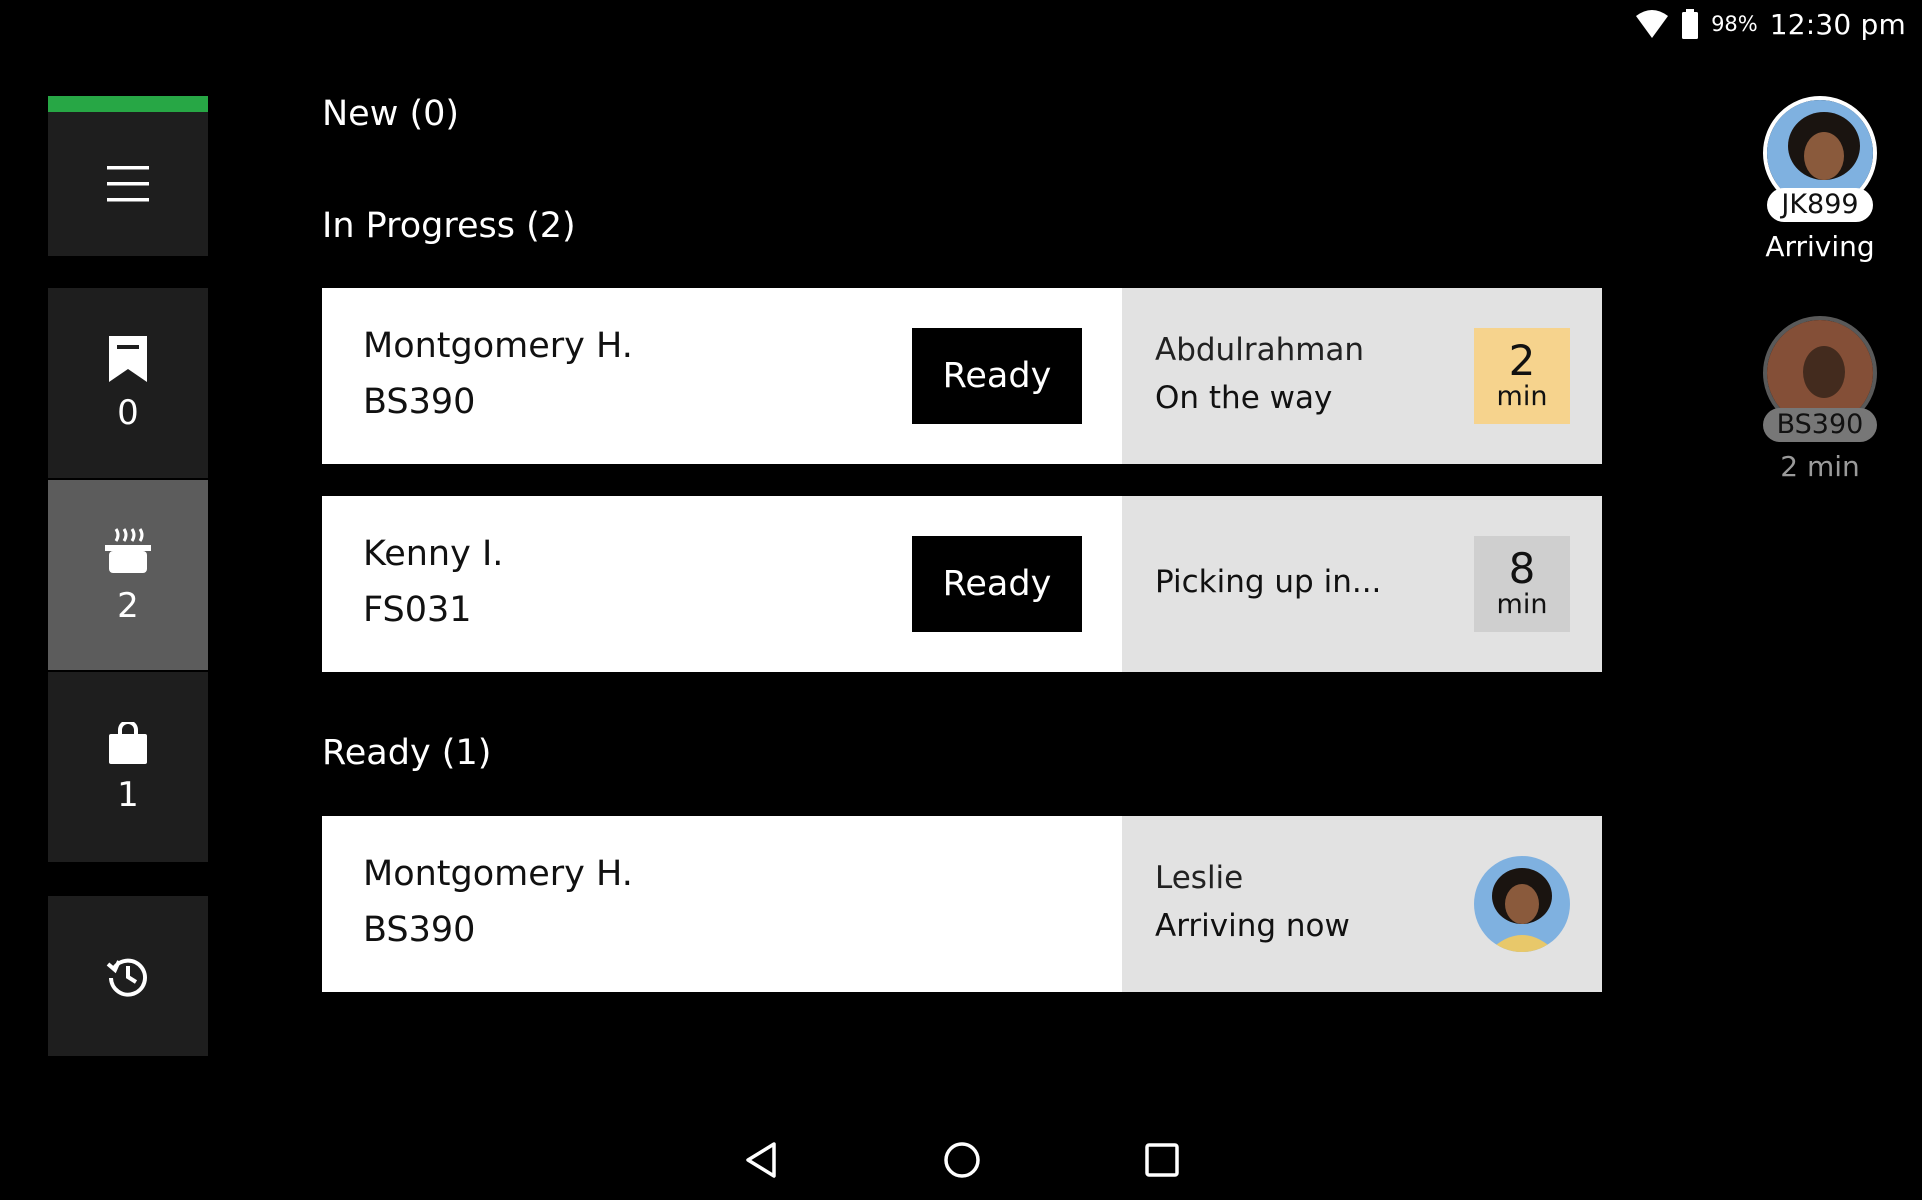  I want to click on order-card: Montgomery H. BS390 Leslie Arriving now, so click(962, 904).